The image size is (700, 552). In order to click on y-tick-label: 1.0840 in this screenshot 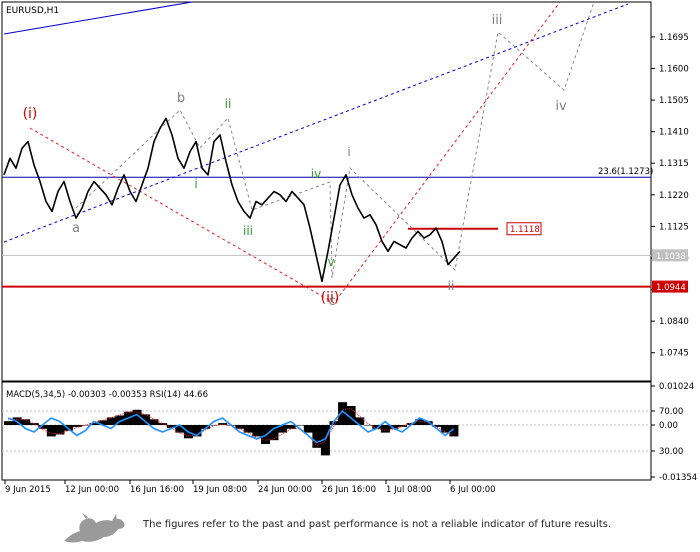, I will do `click(674, 322)`.